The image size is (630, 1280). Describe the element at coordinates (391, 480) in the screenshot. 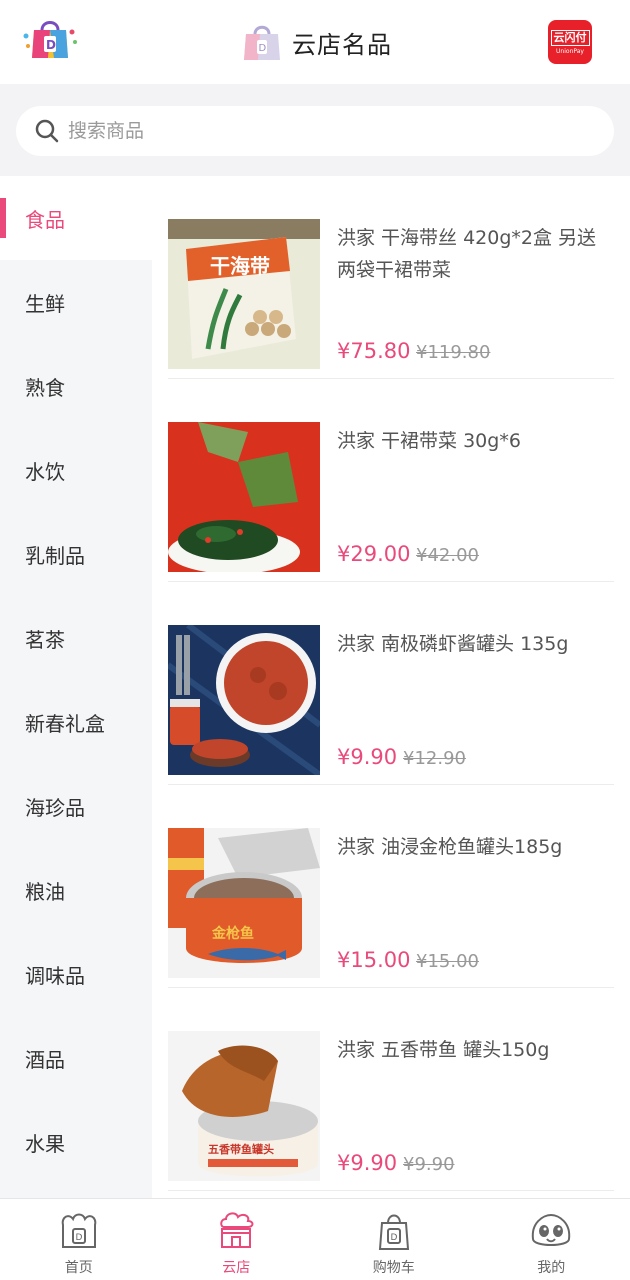

I see `product-item: 洪家 干裙带菜 30g*6 ¥29.00 ¥42.00` at that location.